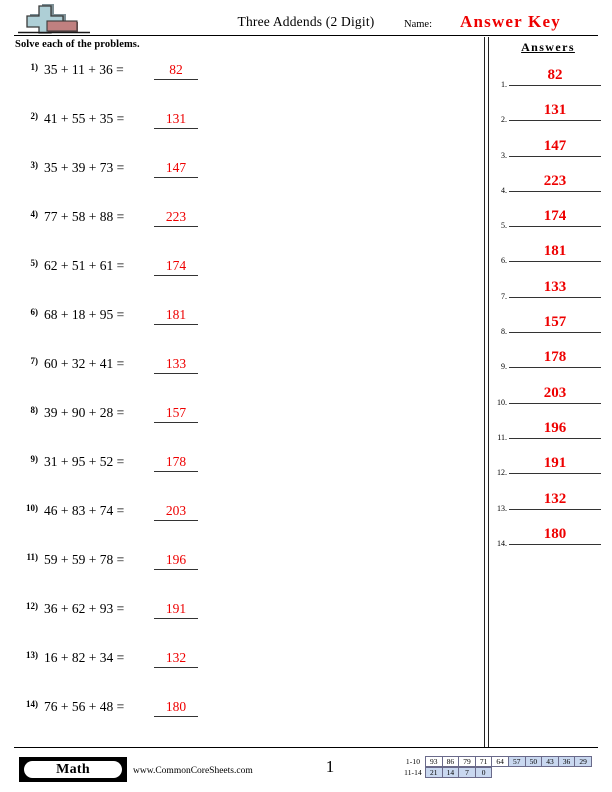  What do you see at coordinates (502, 402) in the screenshot?
I see `answer-row-number: 10.` at bounding box center [502, 402].